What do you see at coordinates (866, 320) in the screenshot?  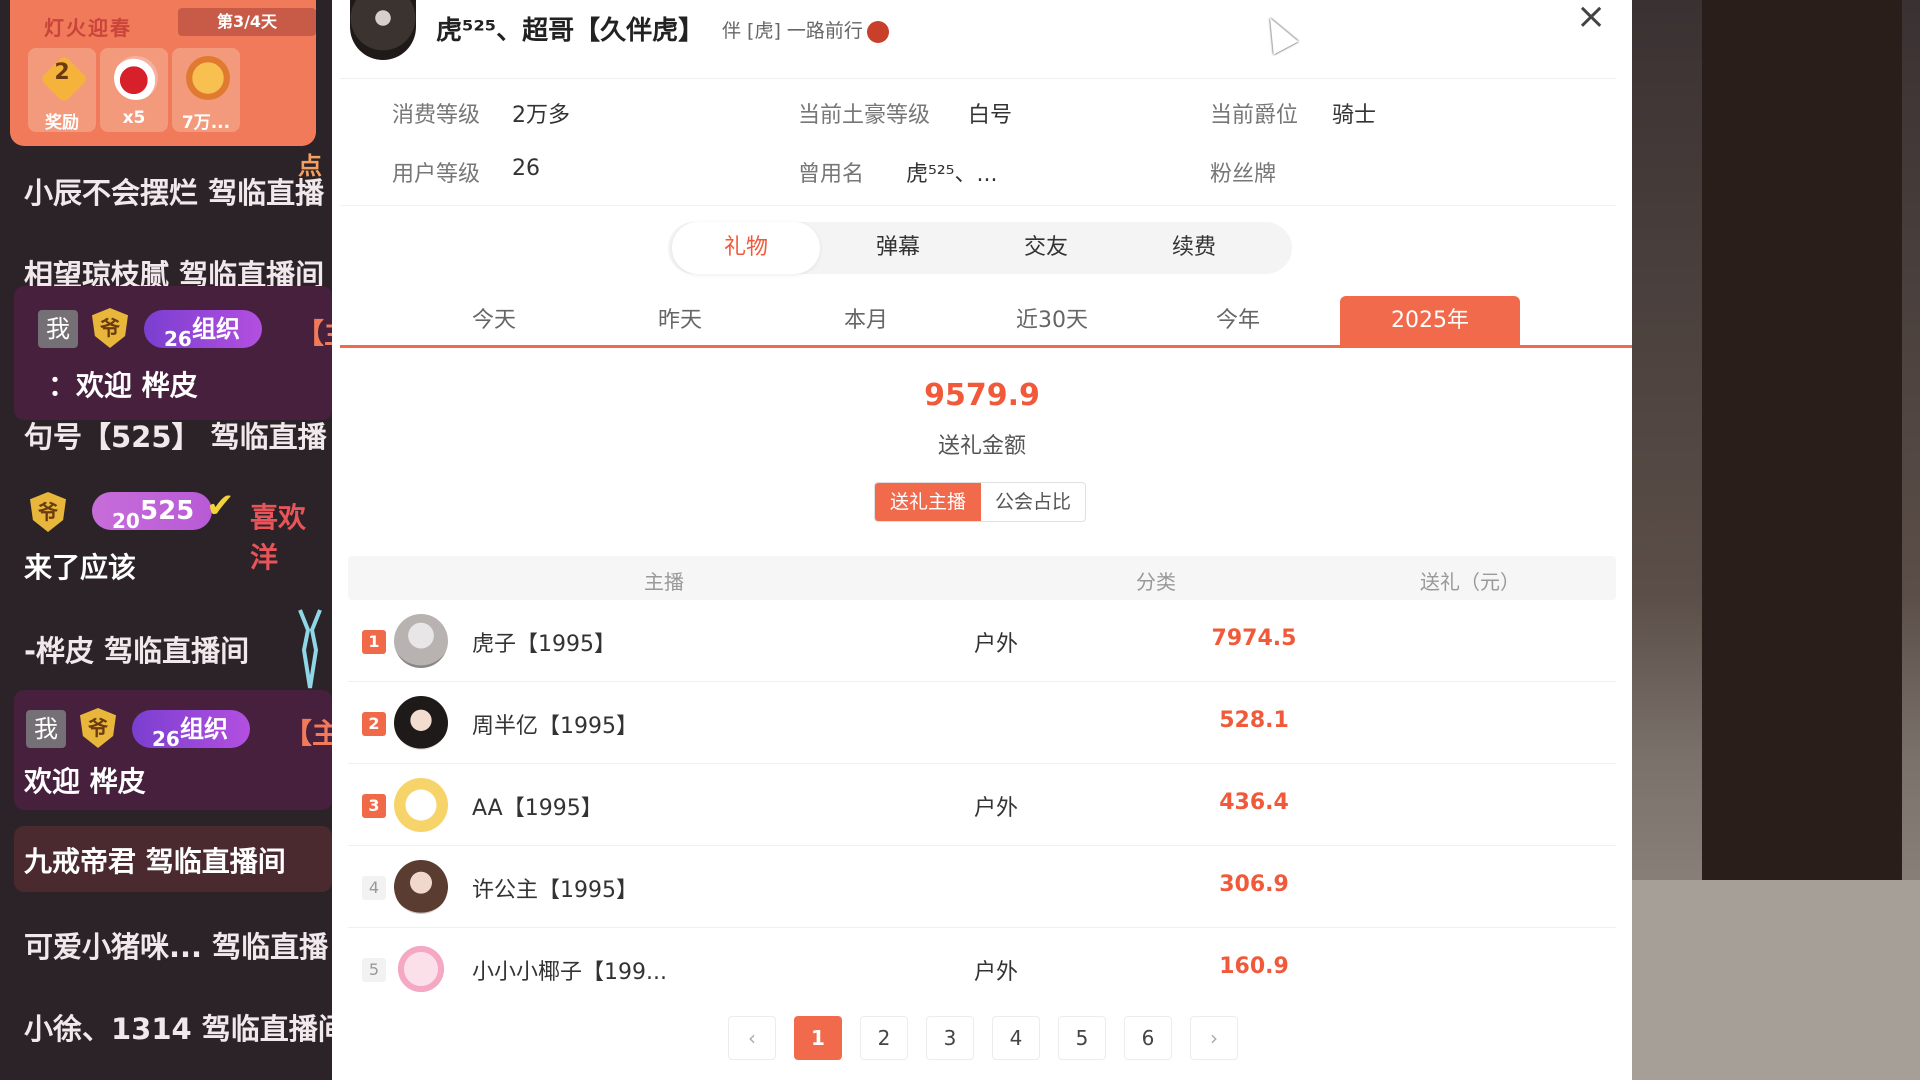 I see `tab-this-month: 本月` at bounding box center [866, 320].